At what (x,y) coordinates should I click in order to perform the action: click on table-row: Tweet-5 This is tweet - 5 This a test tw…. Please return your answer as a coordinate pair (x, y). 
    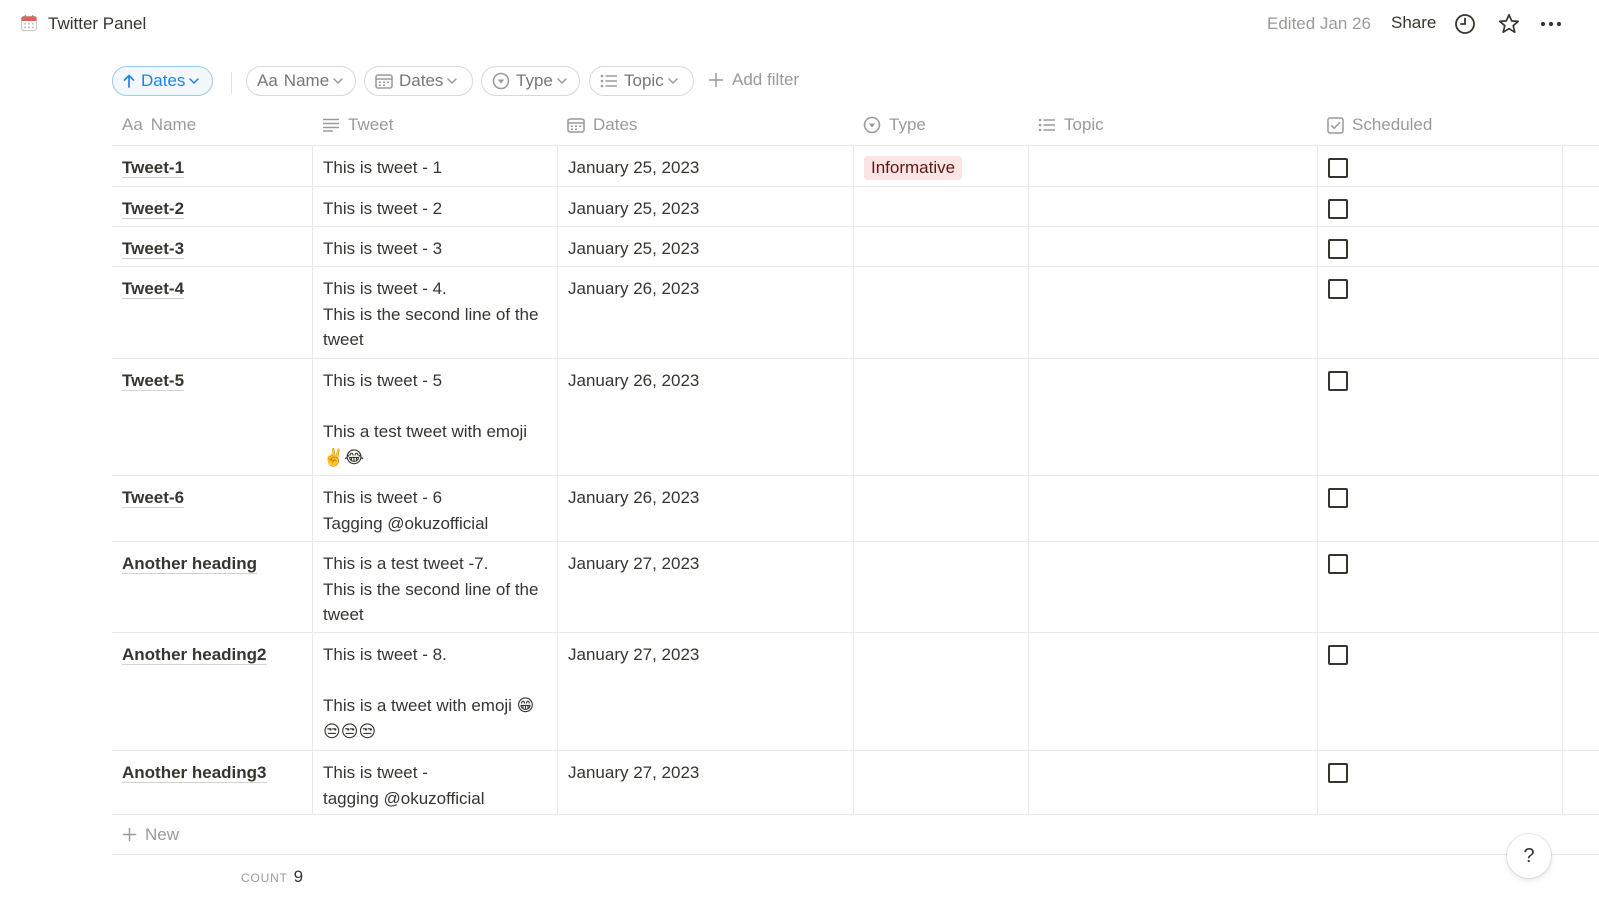
    Looking at the image, I should click on (855, 417).